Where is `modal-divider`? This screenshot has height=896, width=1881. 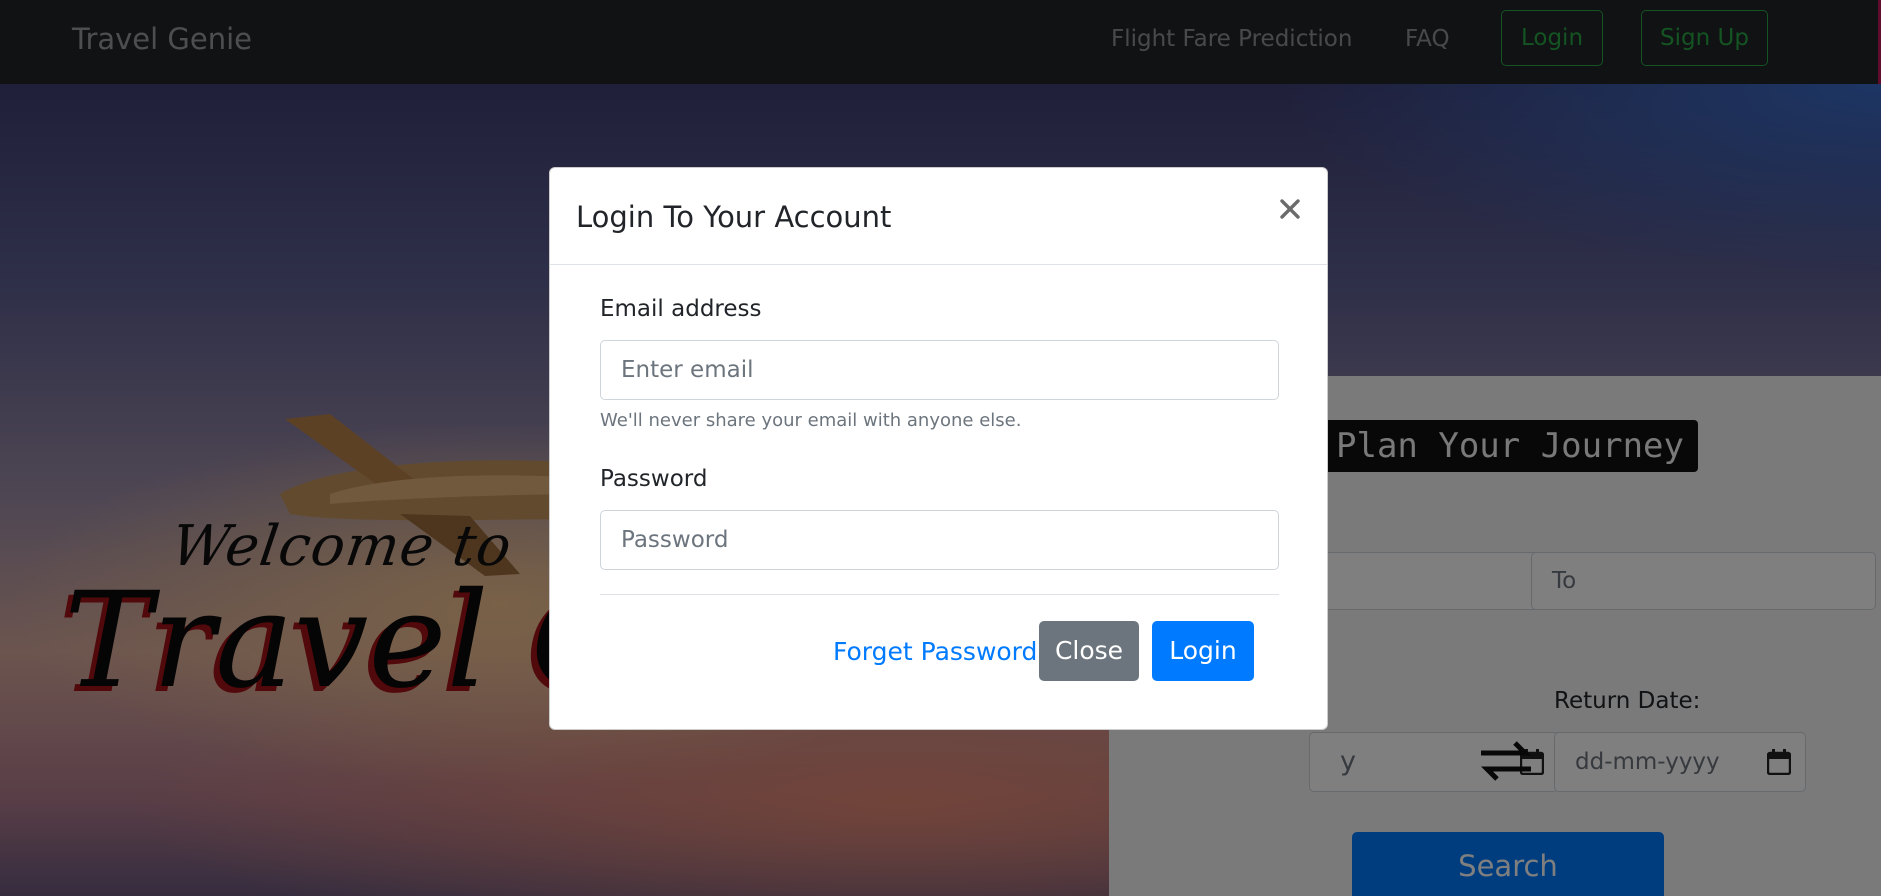
modal-divider is located at coordinates (939, 594).